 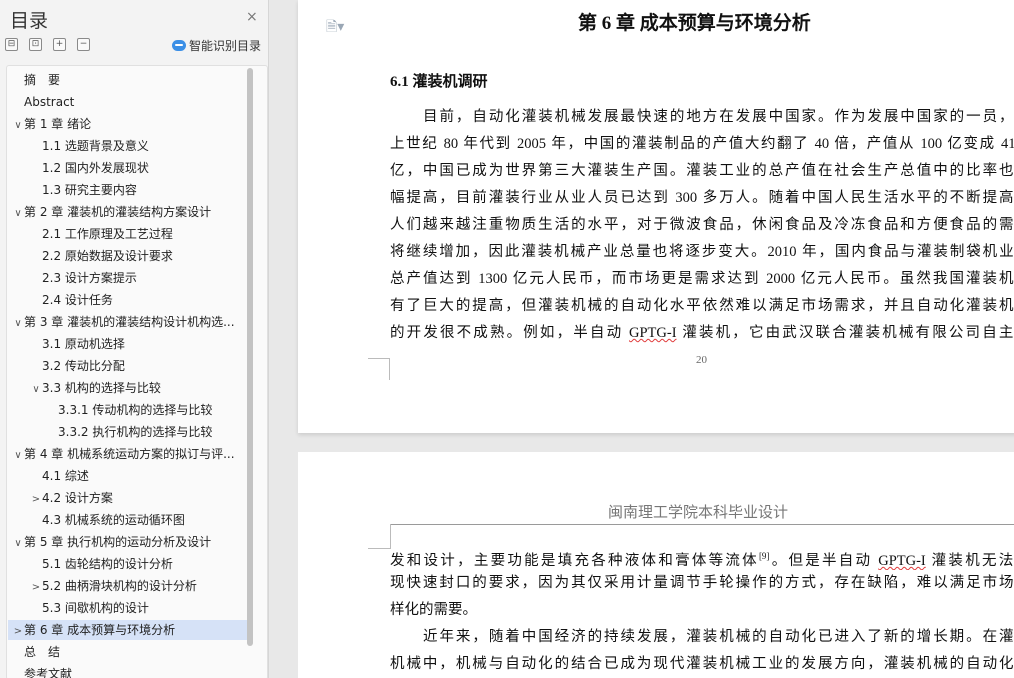 I want to click on toc-item: 5.1 齿轮结构的设计分析, so click(x=107, y=564).